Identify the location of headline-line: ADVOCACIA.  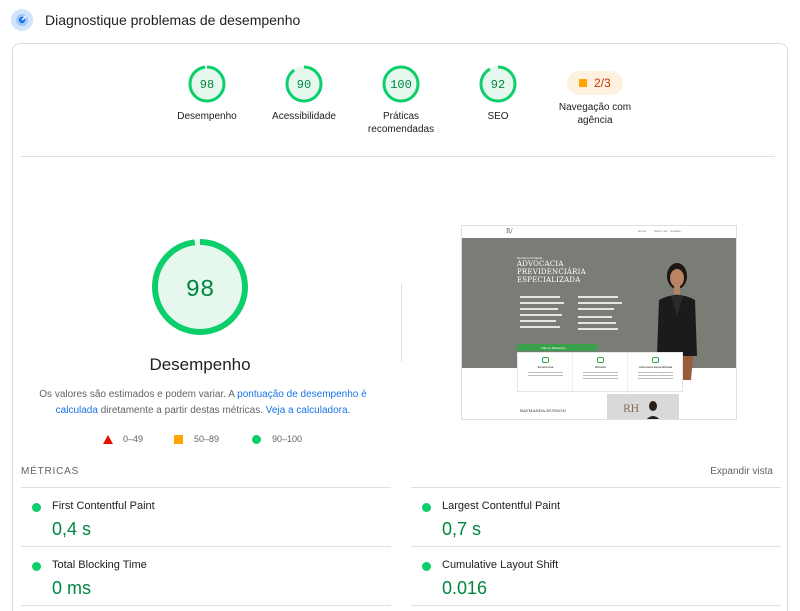
(540, 264).